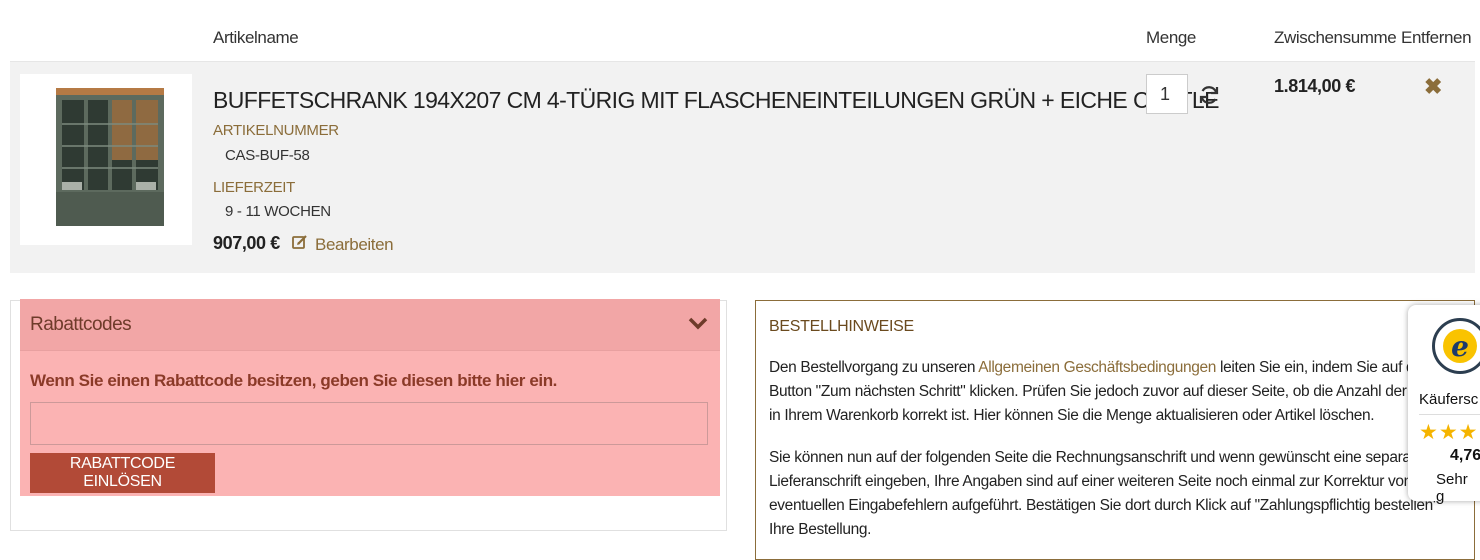 This screenshot has height=560, width=1480. Describe the element at coordinates (1335, 37) in the screenshot. I see `column-subtotal: Zwischensumme` at that location.